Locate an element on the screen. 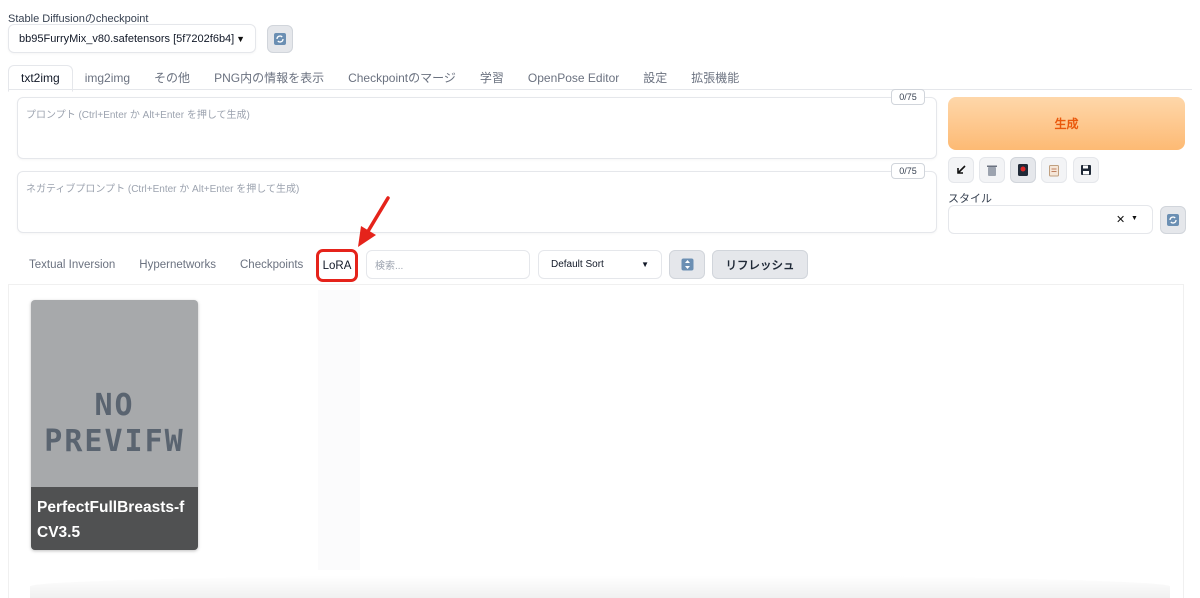 The height and width of the screenshot is (598, 1200). sort-arrows-icon is located at coordinates (687, 264).